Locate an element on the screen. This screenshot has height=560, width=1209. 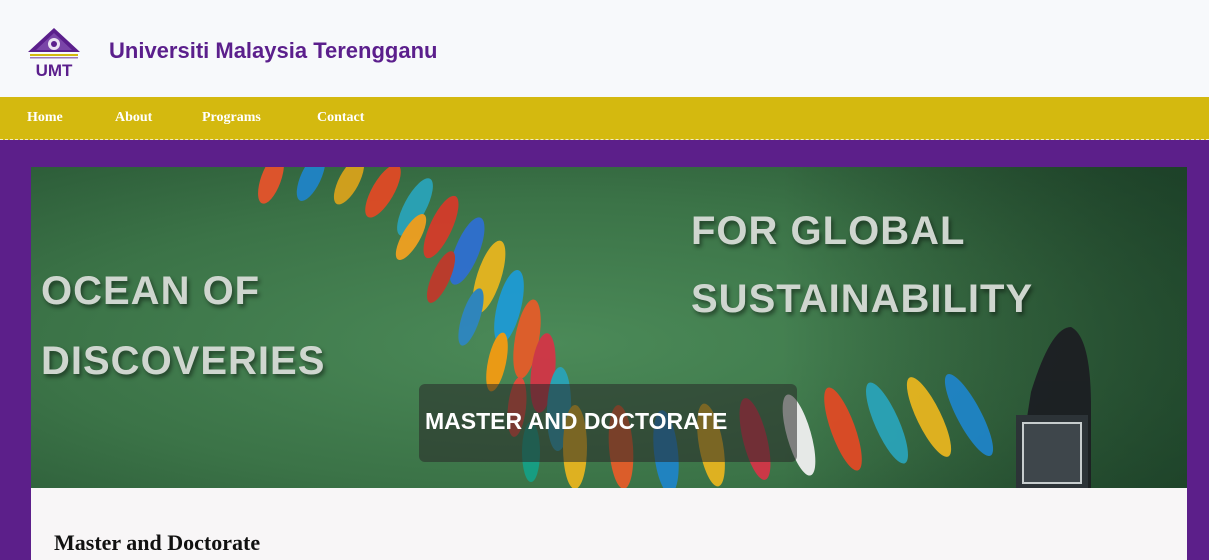
nav-programs-link: Programs is located at coordinates (231, 118).